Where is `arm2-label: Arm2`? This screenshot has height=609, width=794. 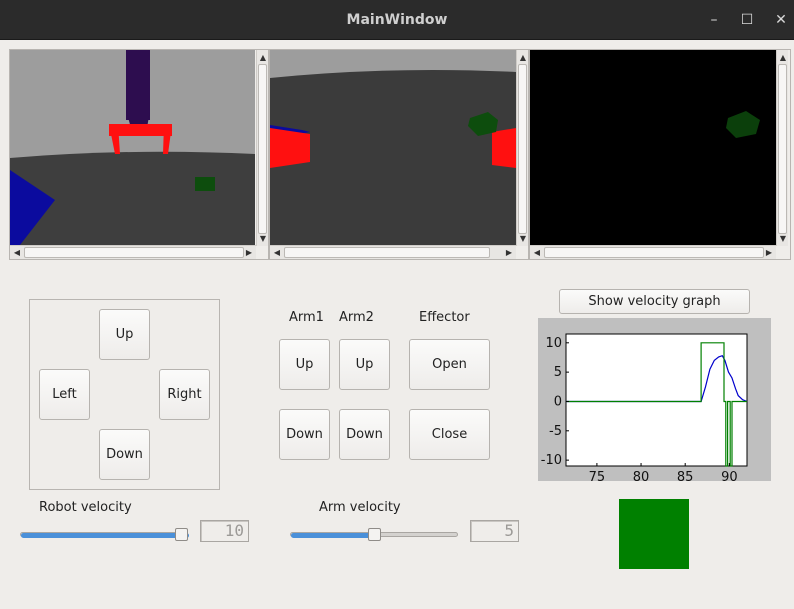
arm2-label: Arm2 is located at coordinates (356, 317).